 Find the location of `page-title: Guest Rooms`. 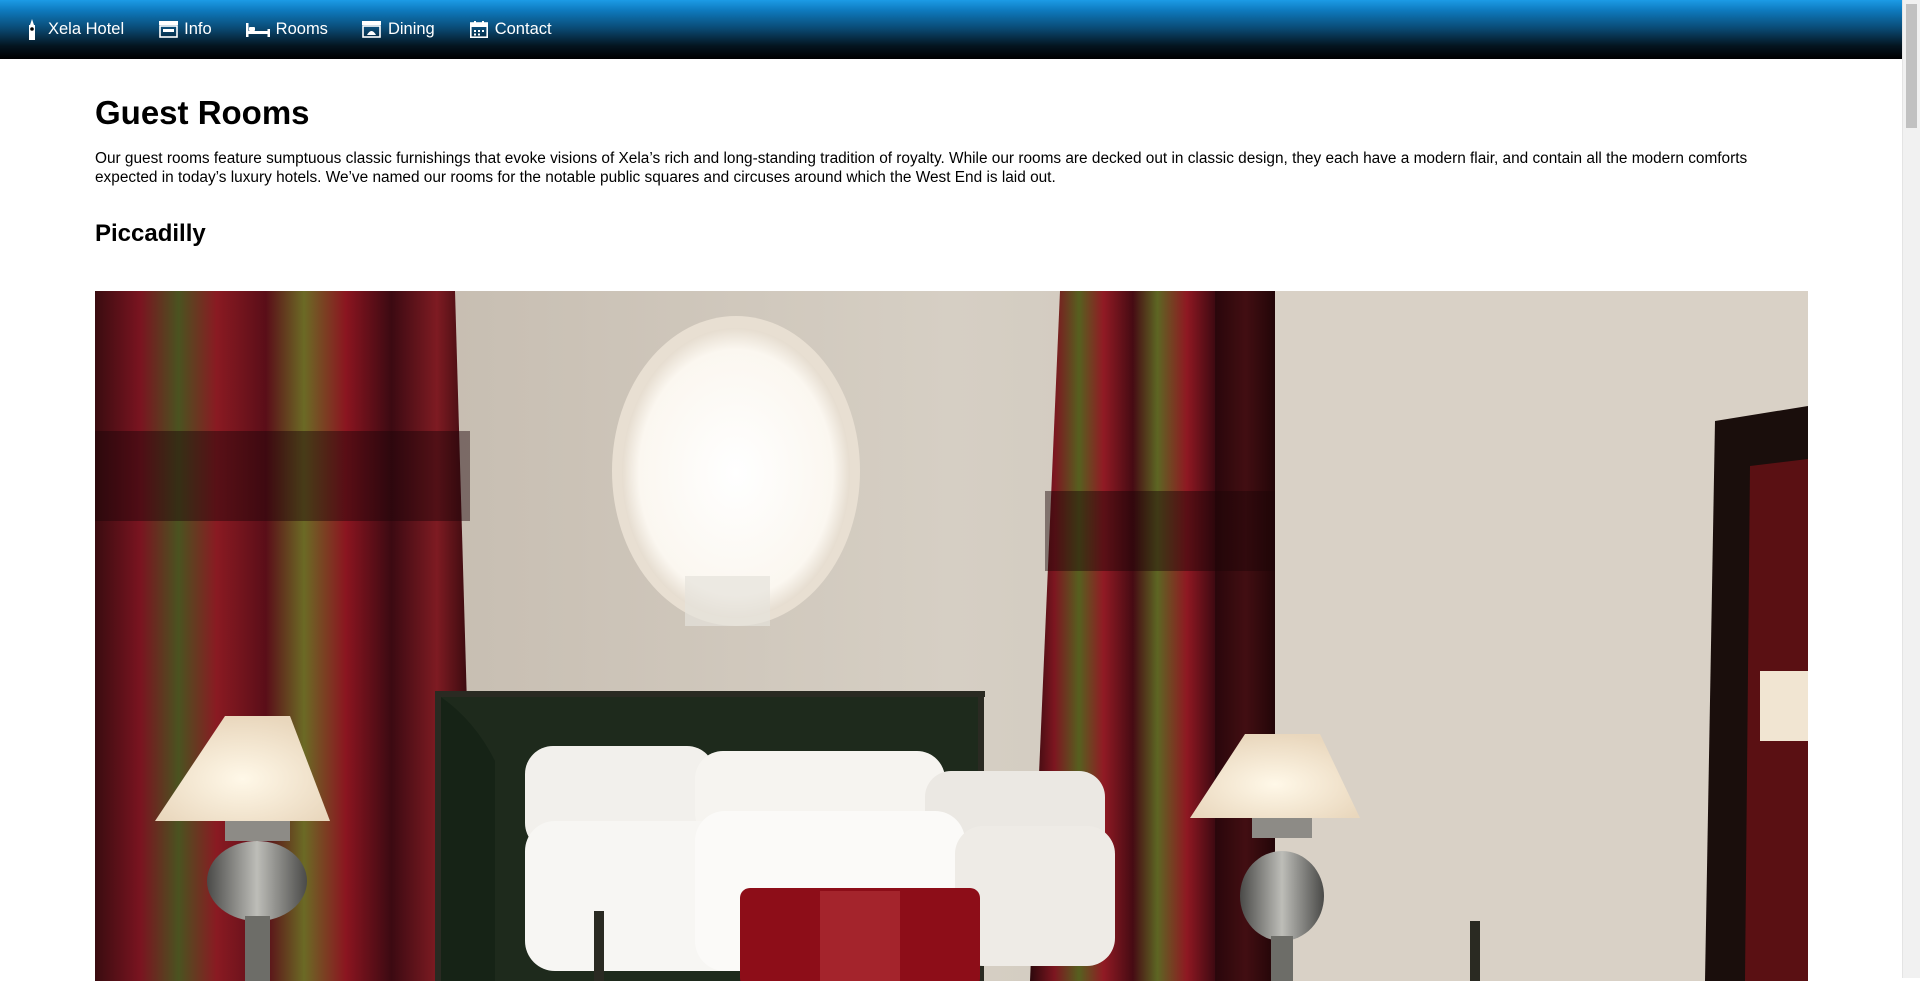

page-title: Guest Rooms is located at coordinates (202, 112).